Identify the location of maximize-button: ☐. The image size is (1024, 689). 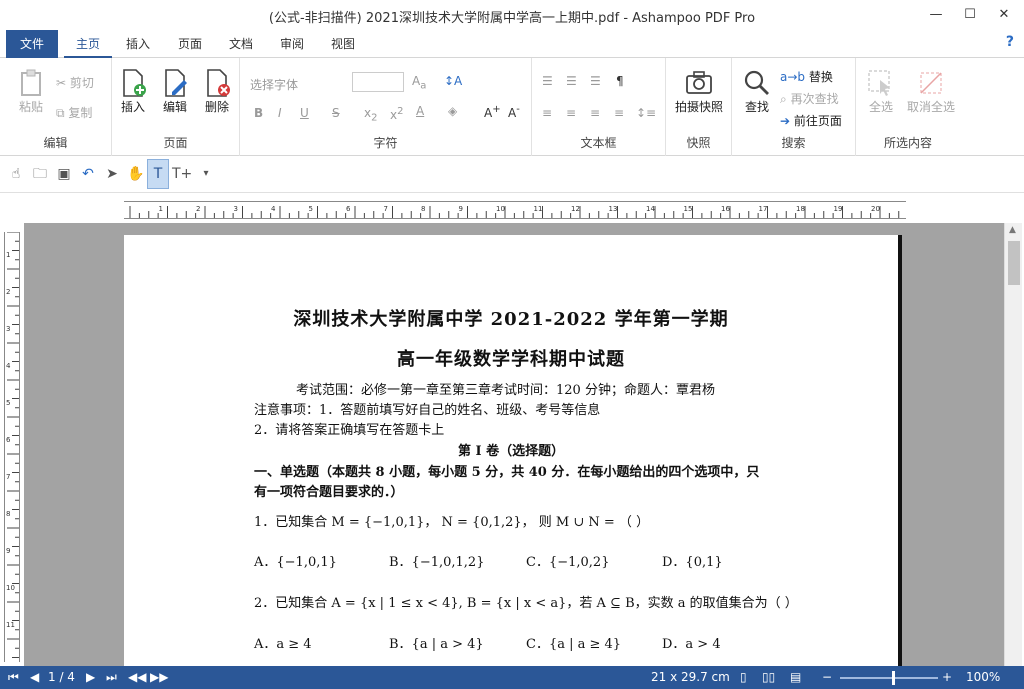
(970, 15).